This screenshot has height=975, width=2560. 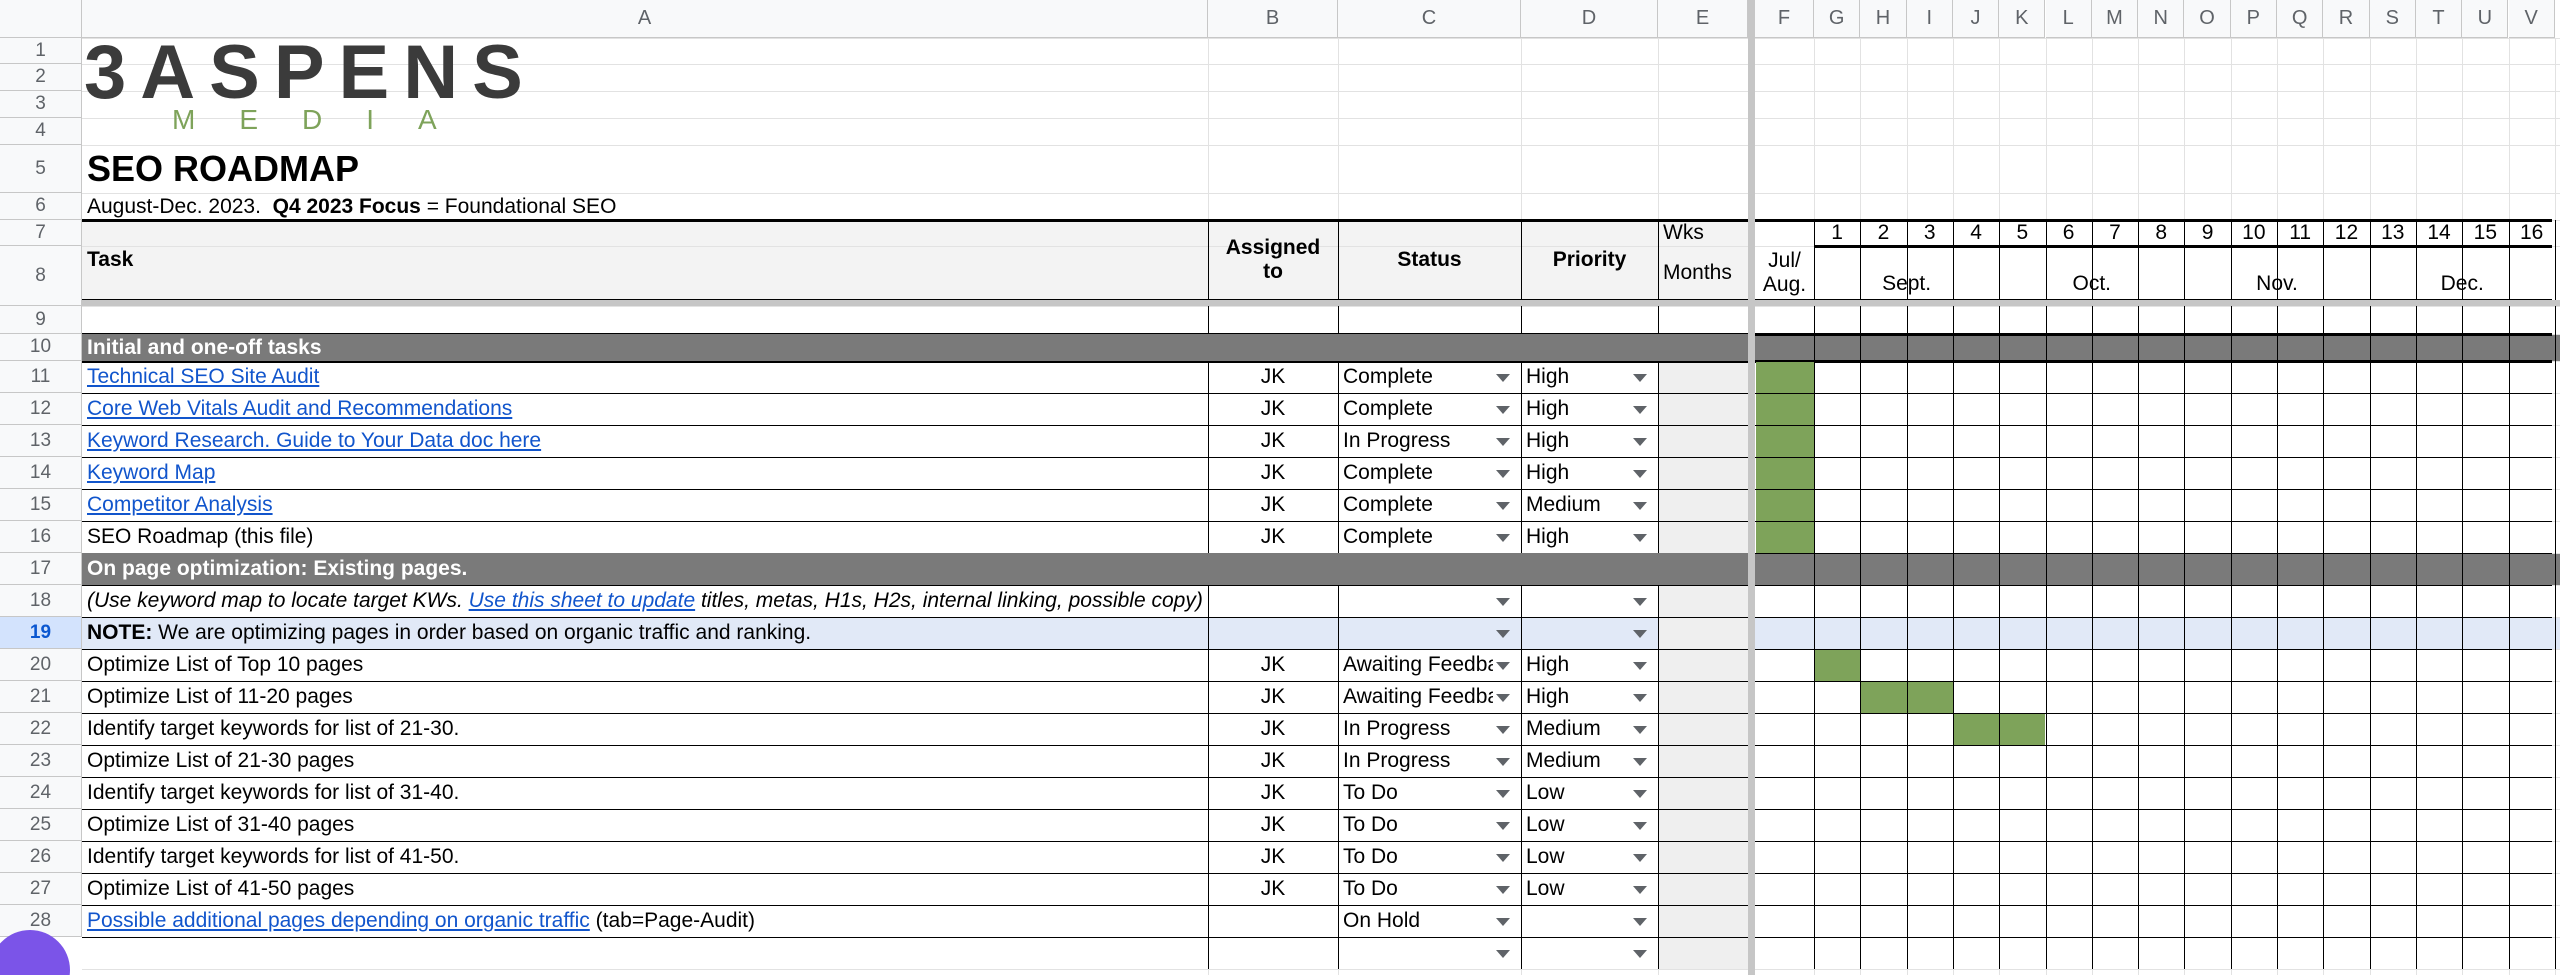 I want to click on column-header-R: R, so click(x=2346, y=19).